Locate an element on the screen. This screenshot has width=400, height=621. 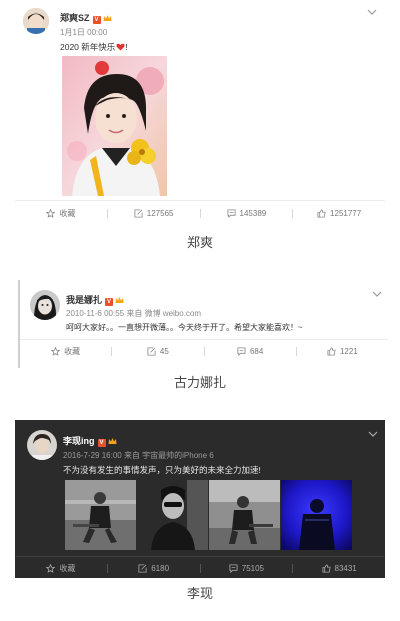
repost-button: 127565 is located at coordinates (154, 213).